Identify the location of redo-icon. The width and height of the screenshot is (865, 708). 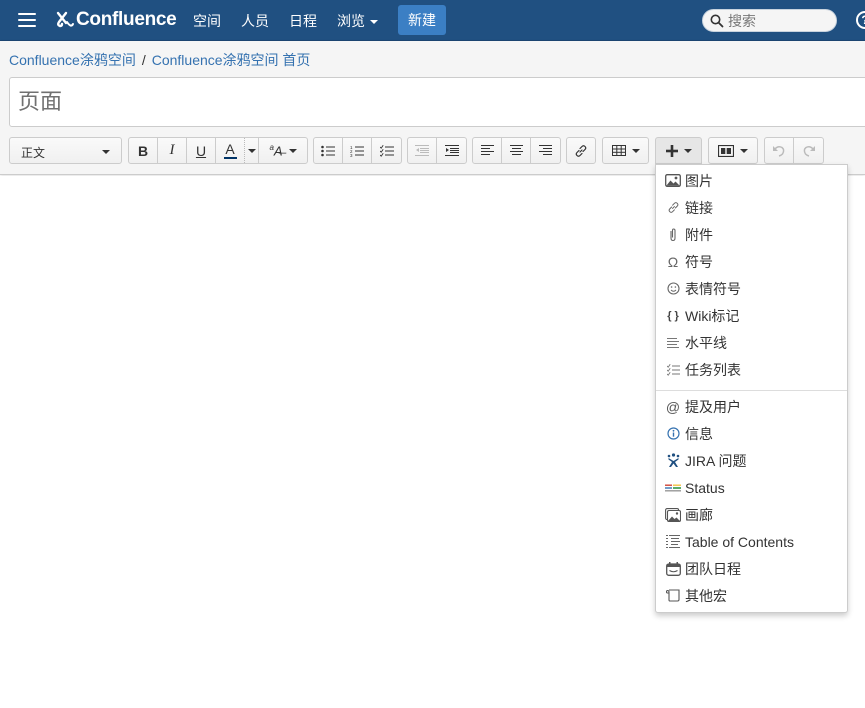
(809, 151).